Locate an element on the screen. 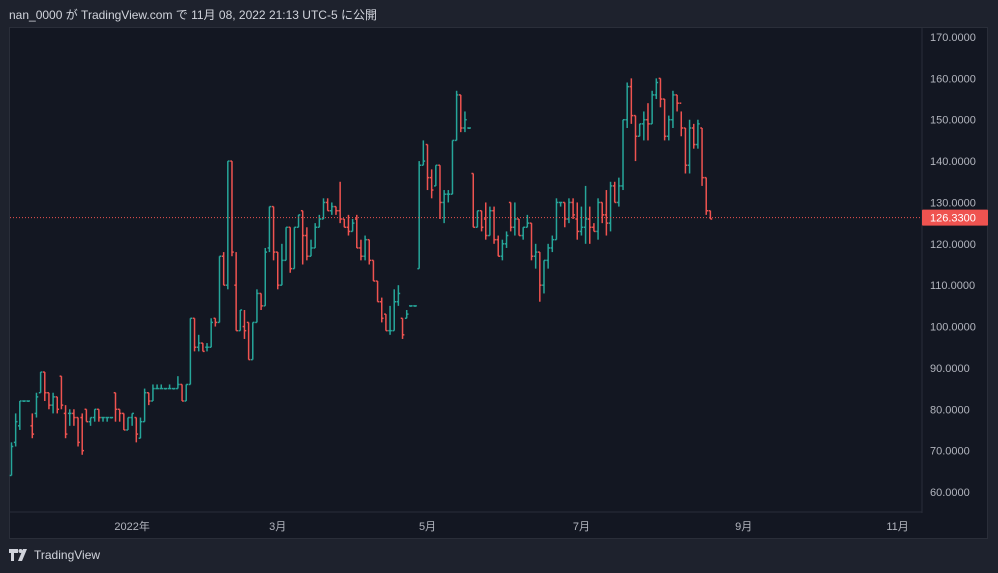 The image size is (998, 573). time-tick-label: 7月 is located at coordinates (581, 527).